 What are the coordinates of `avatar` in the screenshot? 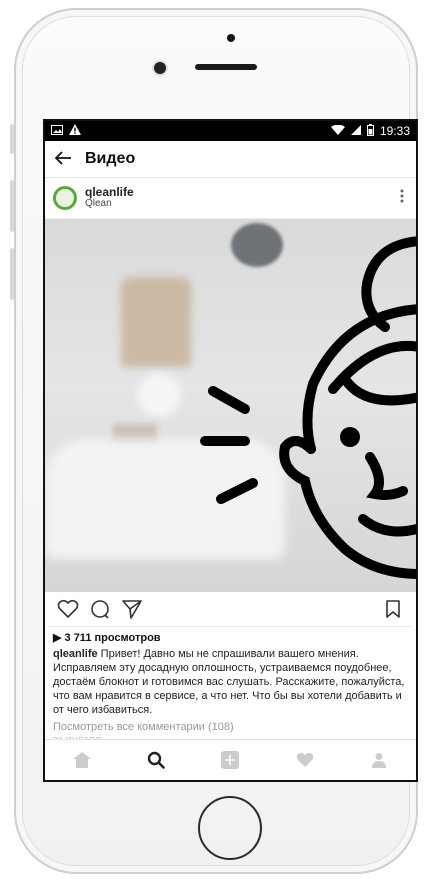 It's located at (65, 198).